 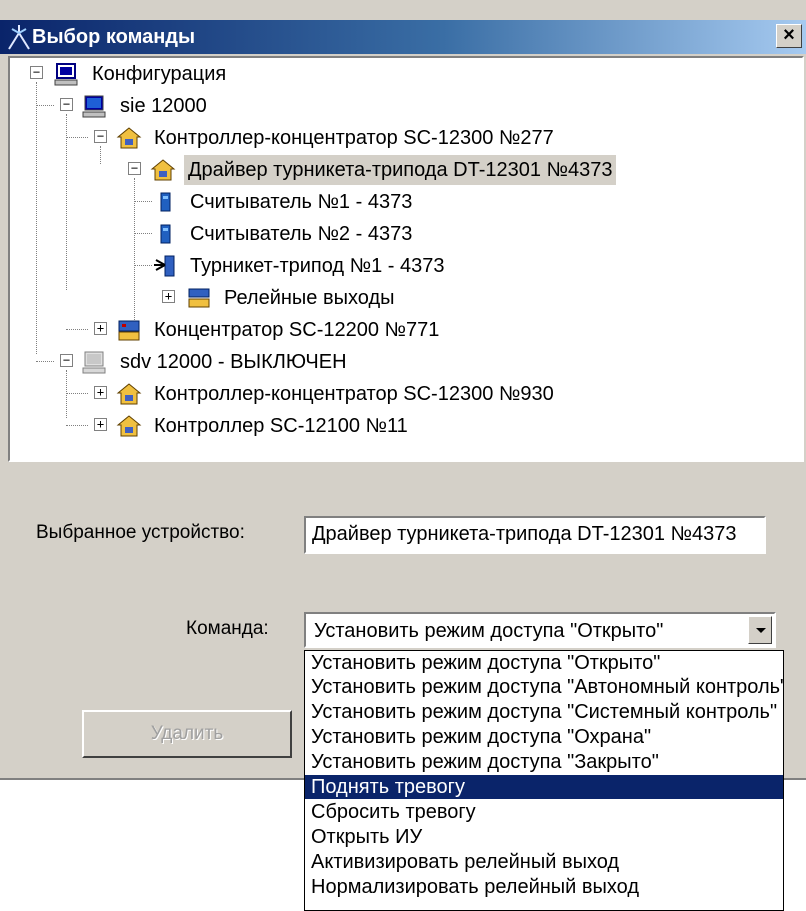 What do you see at coordinates (760, 630) in the screenshot?
I see `chevron-down-icon` at bounding box center [760, 630].